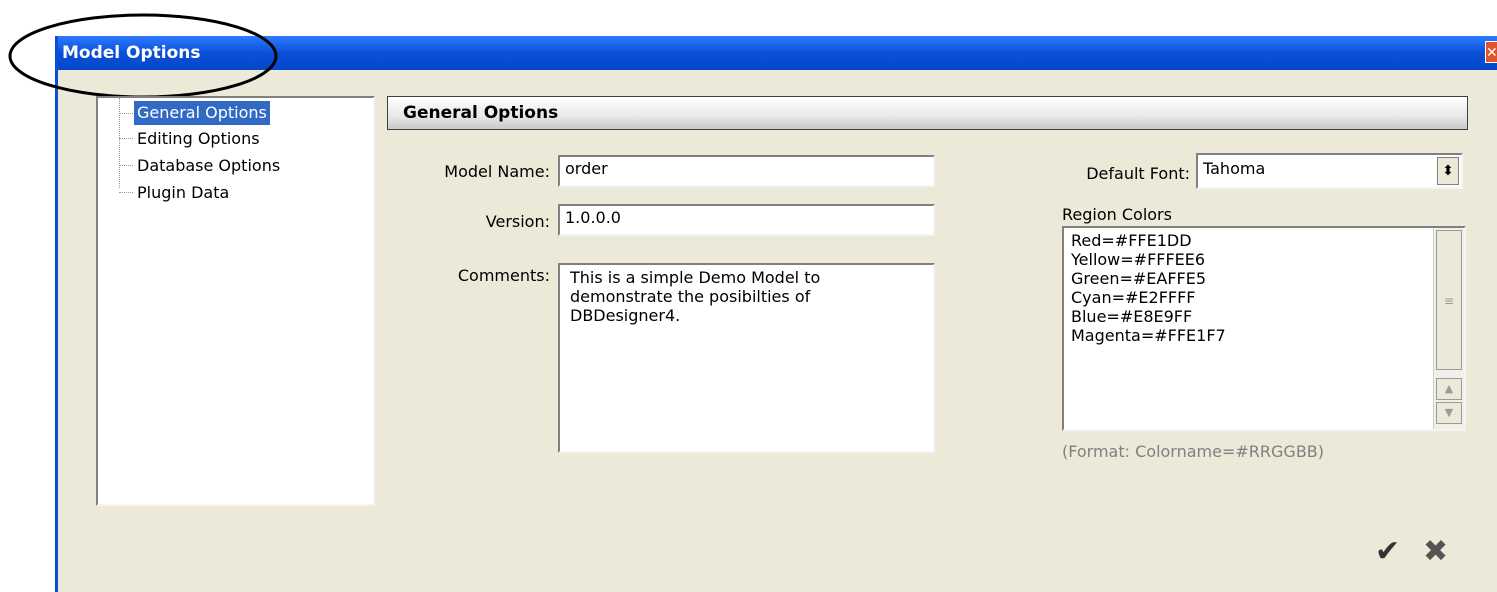 The width and height of the screenshot is (1497, 592). What do you see at coordinates (183, 193) in the screenshot?
I see `tree-item-plugin-data: Plugin Data` at bounding box center [183, 193].